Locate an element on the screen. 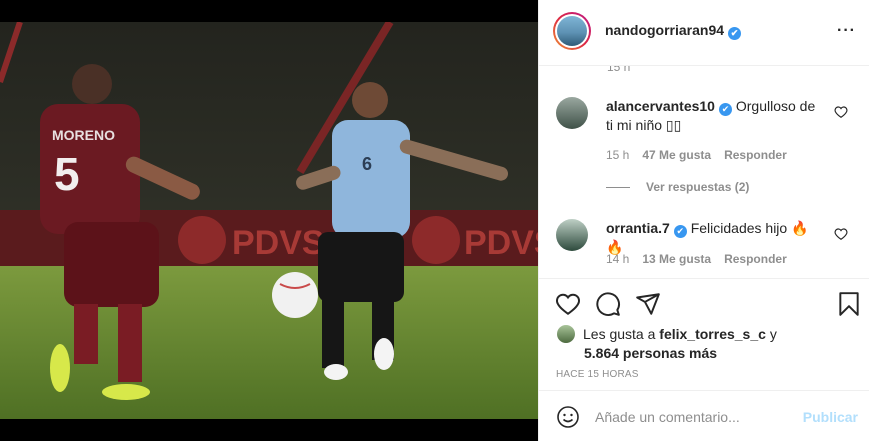  heart-icon is located at coordinates (568, 304).